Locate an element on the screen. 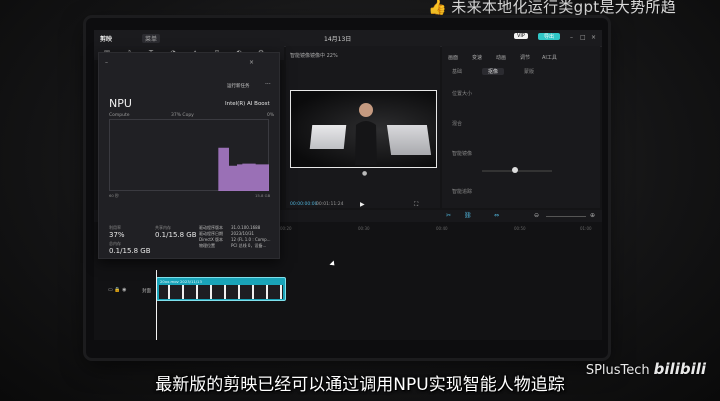 The height and width of the screenshot is (401, 720). clip-label: 20xx.mov 2023/11/13 is located at coordinates (181, 281).